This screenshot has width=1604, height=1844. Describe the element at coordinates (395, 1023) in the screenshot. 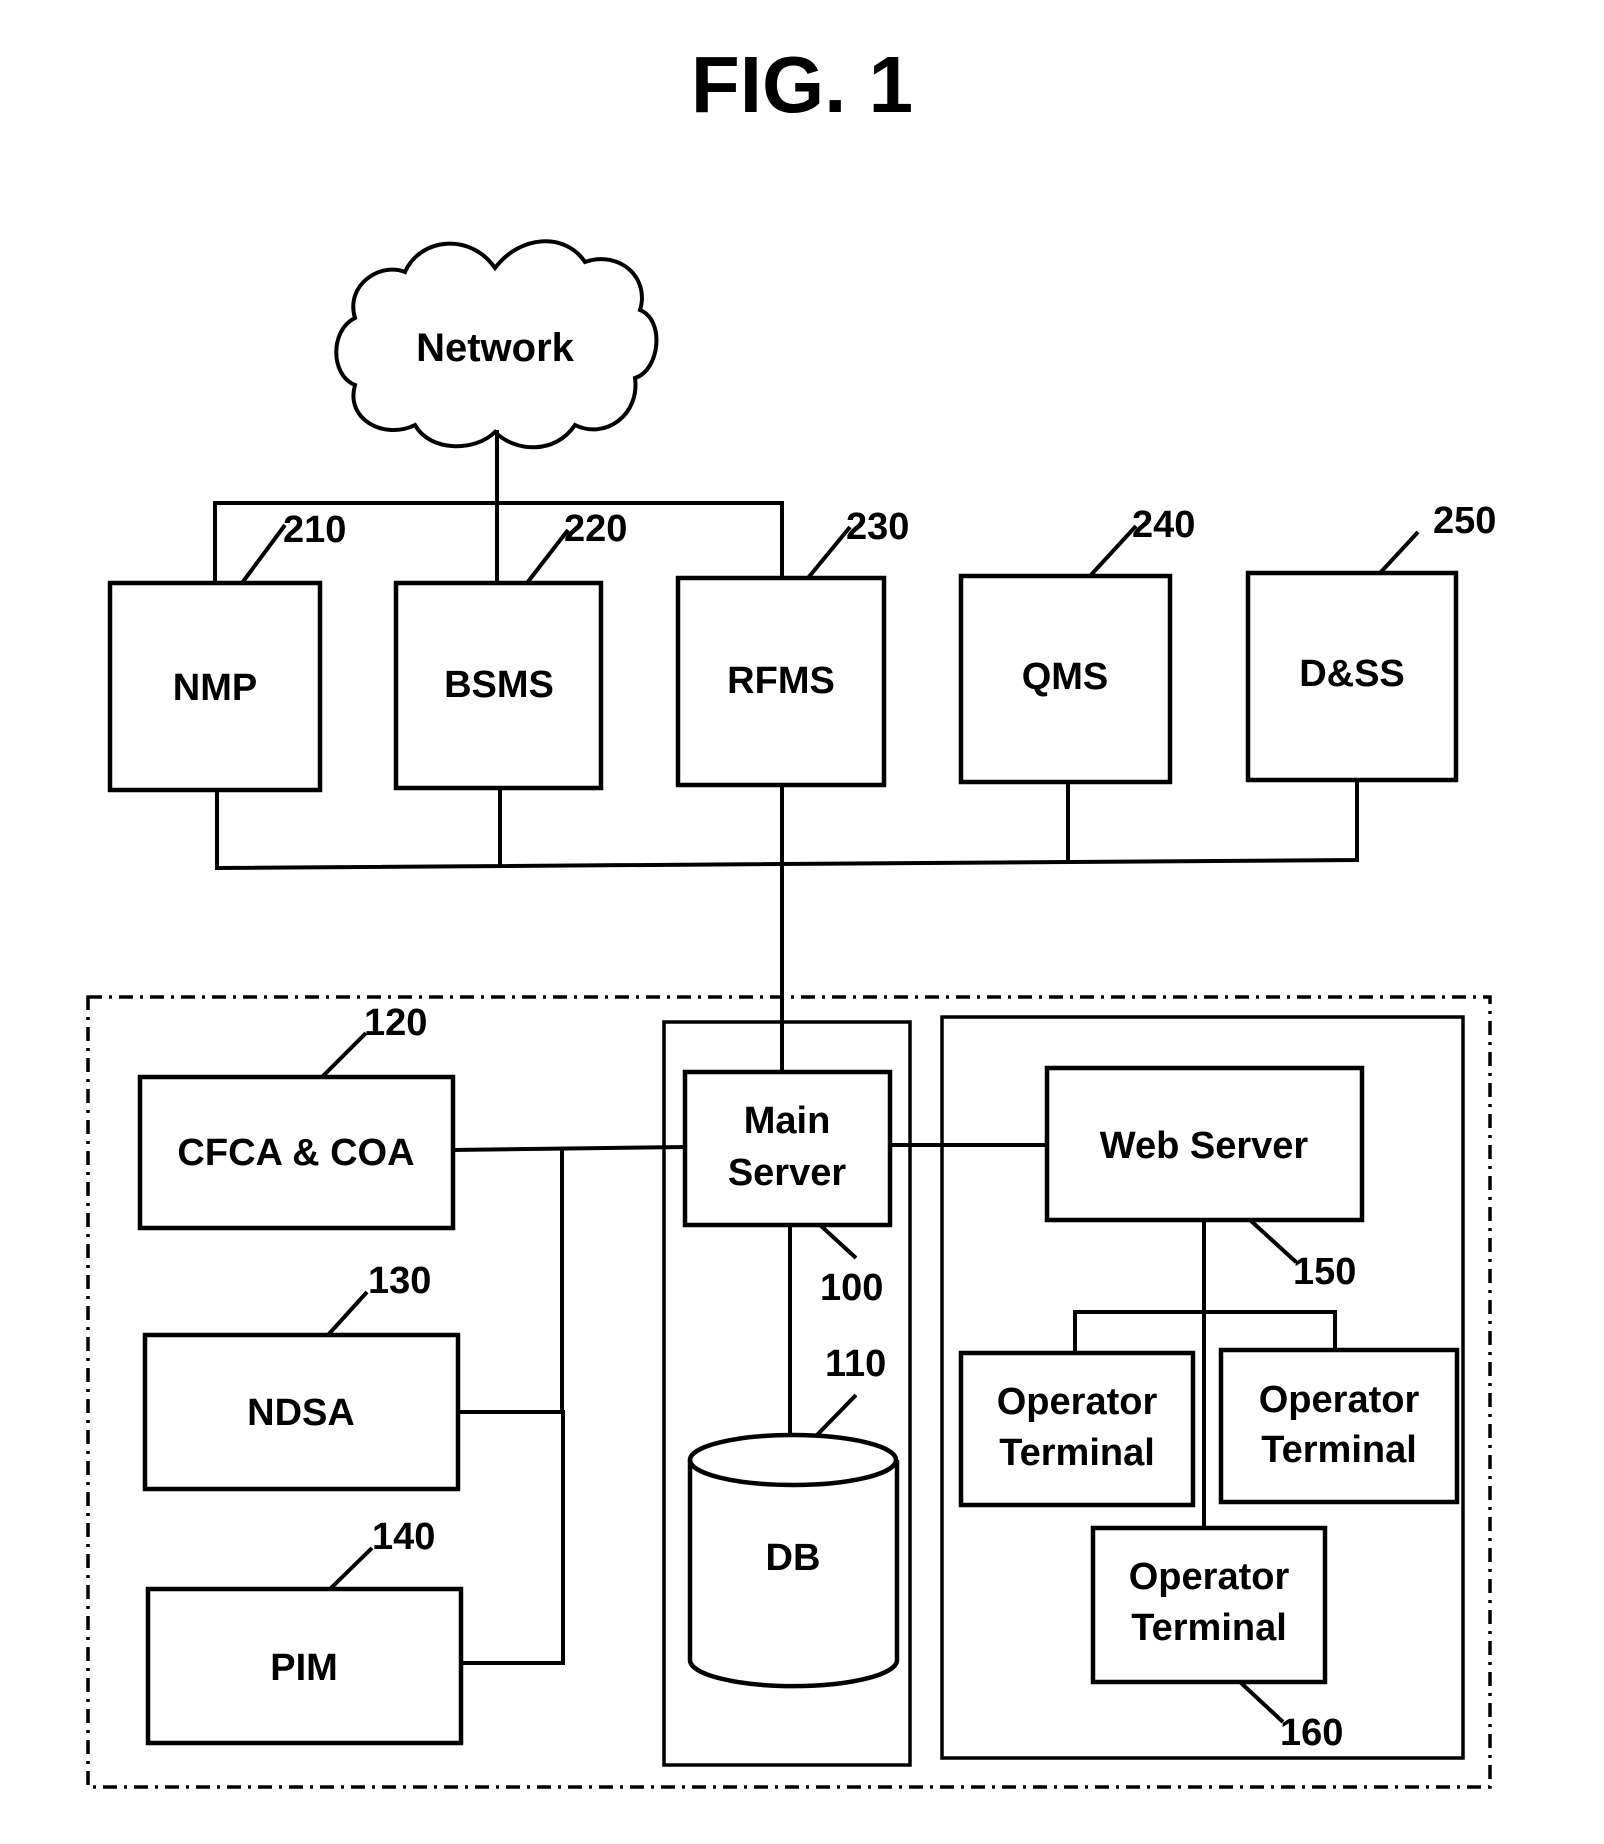

I see `cfca-ref: 120` at that location.